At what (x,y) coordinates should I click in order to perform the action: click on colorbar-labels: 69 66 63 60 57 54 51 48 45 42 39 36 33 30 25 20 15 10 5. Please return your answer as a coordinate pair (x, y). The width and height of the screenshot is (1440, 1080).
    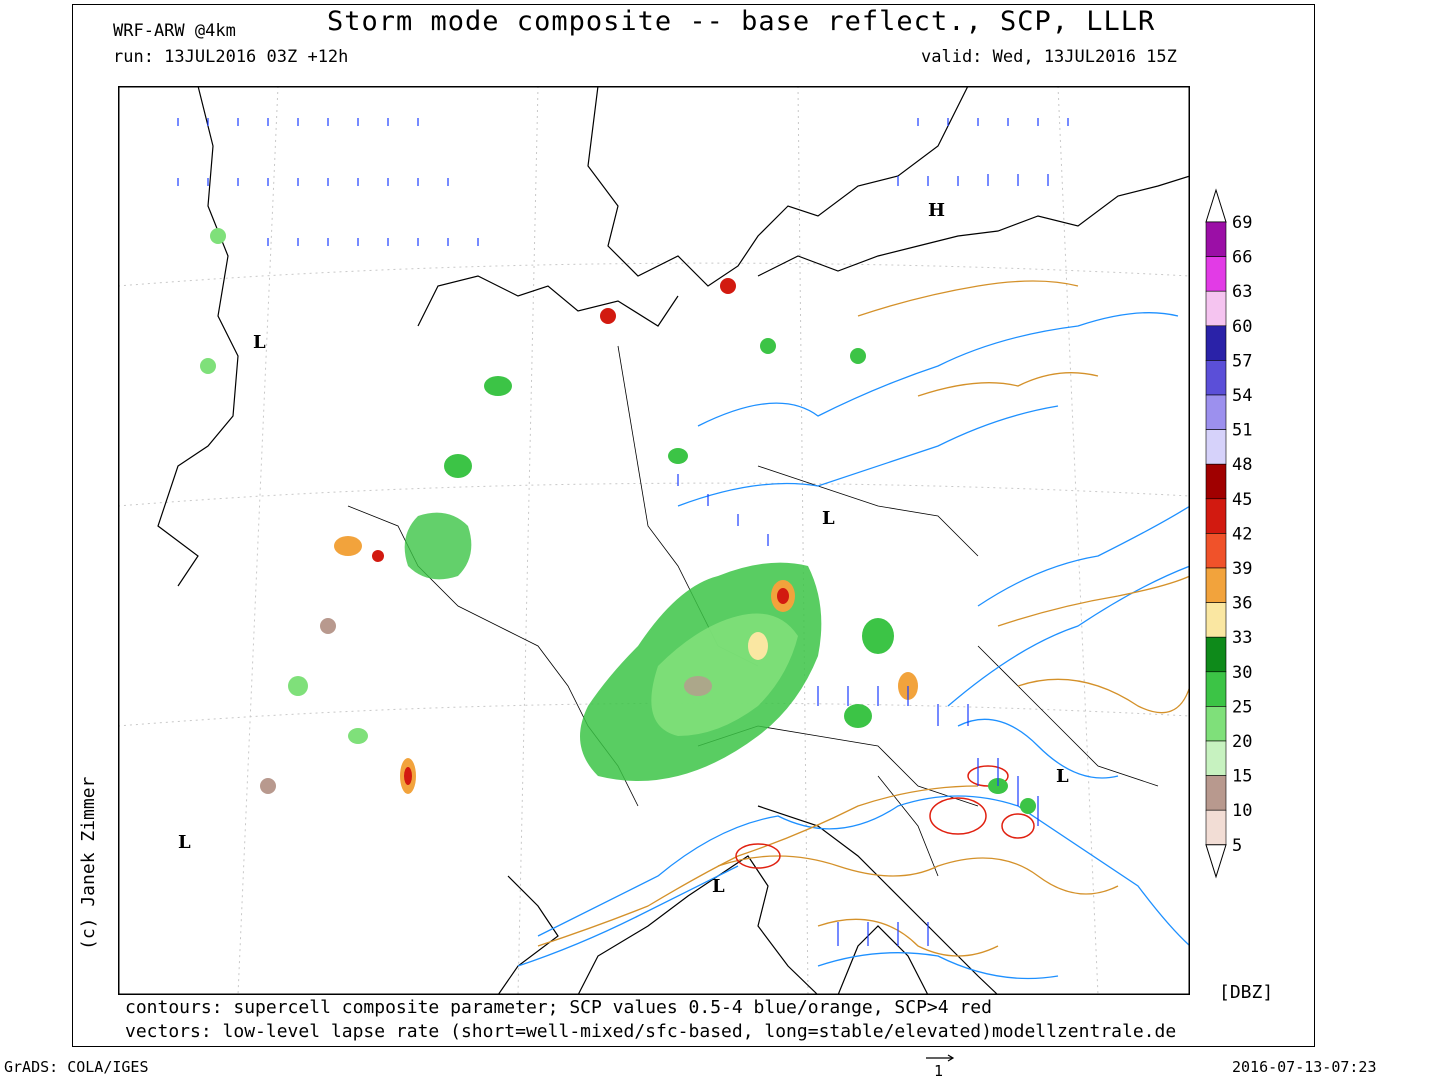
    Looking at the image, I should click on (1242, 534).